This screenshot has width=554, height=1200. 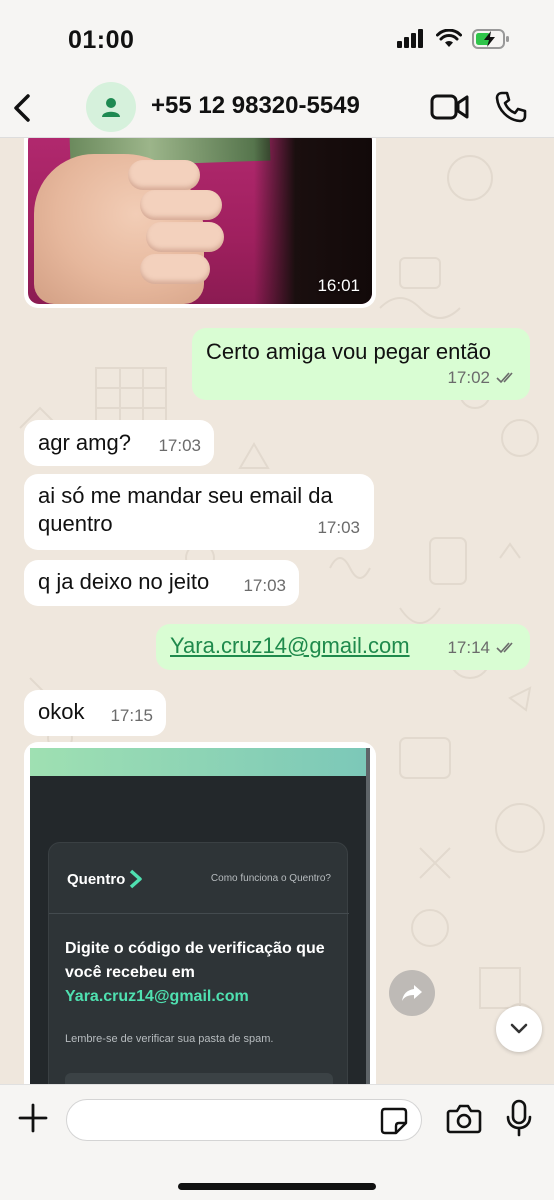 I want to click on incoming-message: agr amg? 17:03, so click(x=119, y=443).